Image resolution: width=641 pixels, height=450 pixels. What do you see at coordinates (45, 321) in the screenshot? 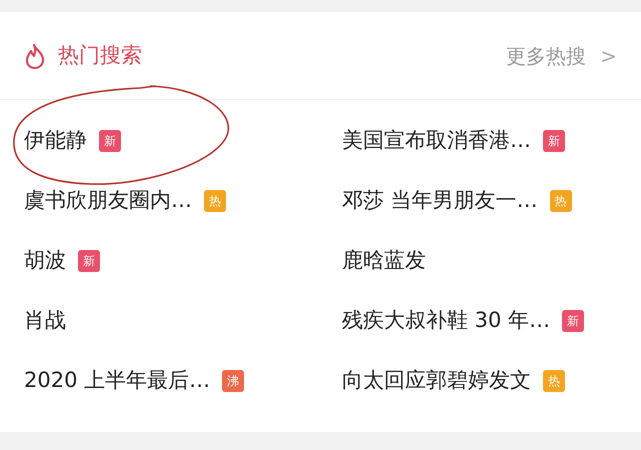
I see `search-item-link: 肖战` at bounding box center [45, 321].